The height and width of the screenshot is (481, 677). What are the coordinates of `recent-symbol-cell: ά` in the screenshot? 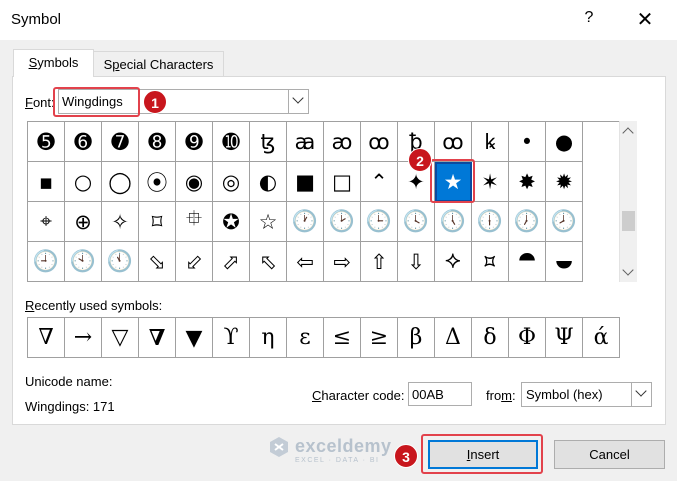 It's located at (601, 338).